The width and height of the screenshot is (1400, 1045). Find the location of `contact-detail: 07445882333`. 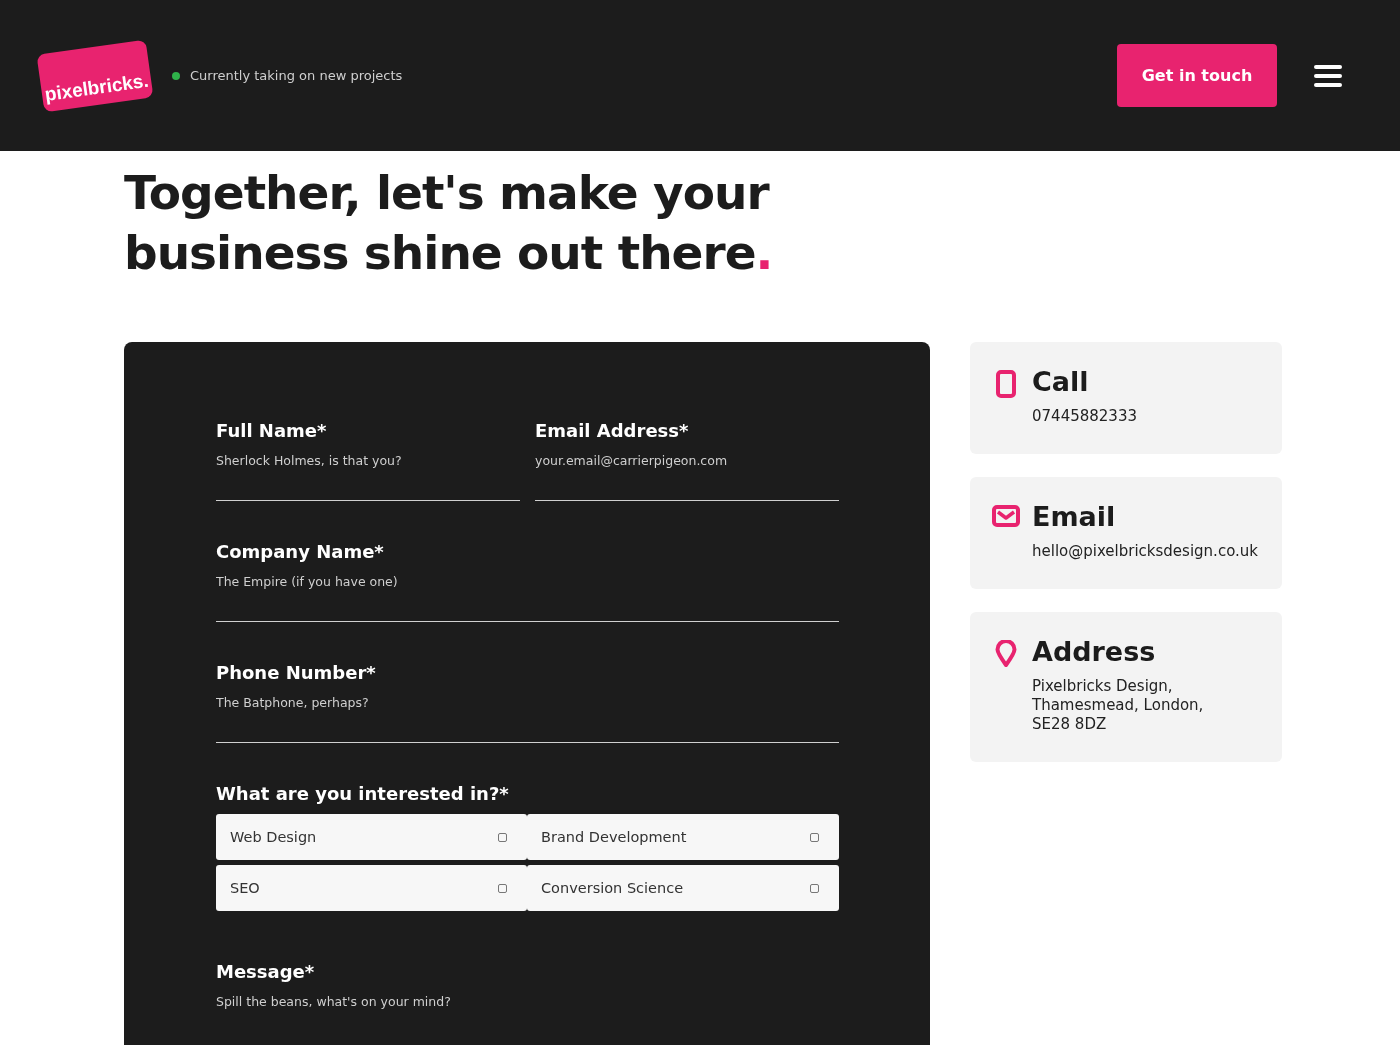

contact-detail: 07445882333 is located at coordinates (1084, 416).